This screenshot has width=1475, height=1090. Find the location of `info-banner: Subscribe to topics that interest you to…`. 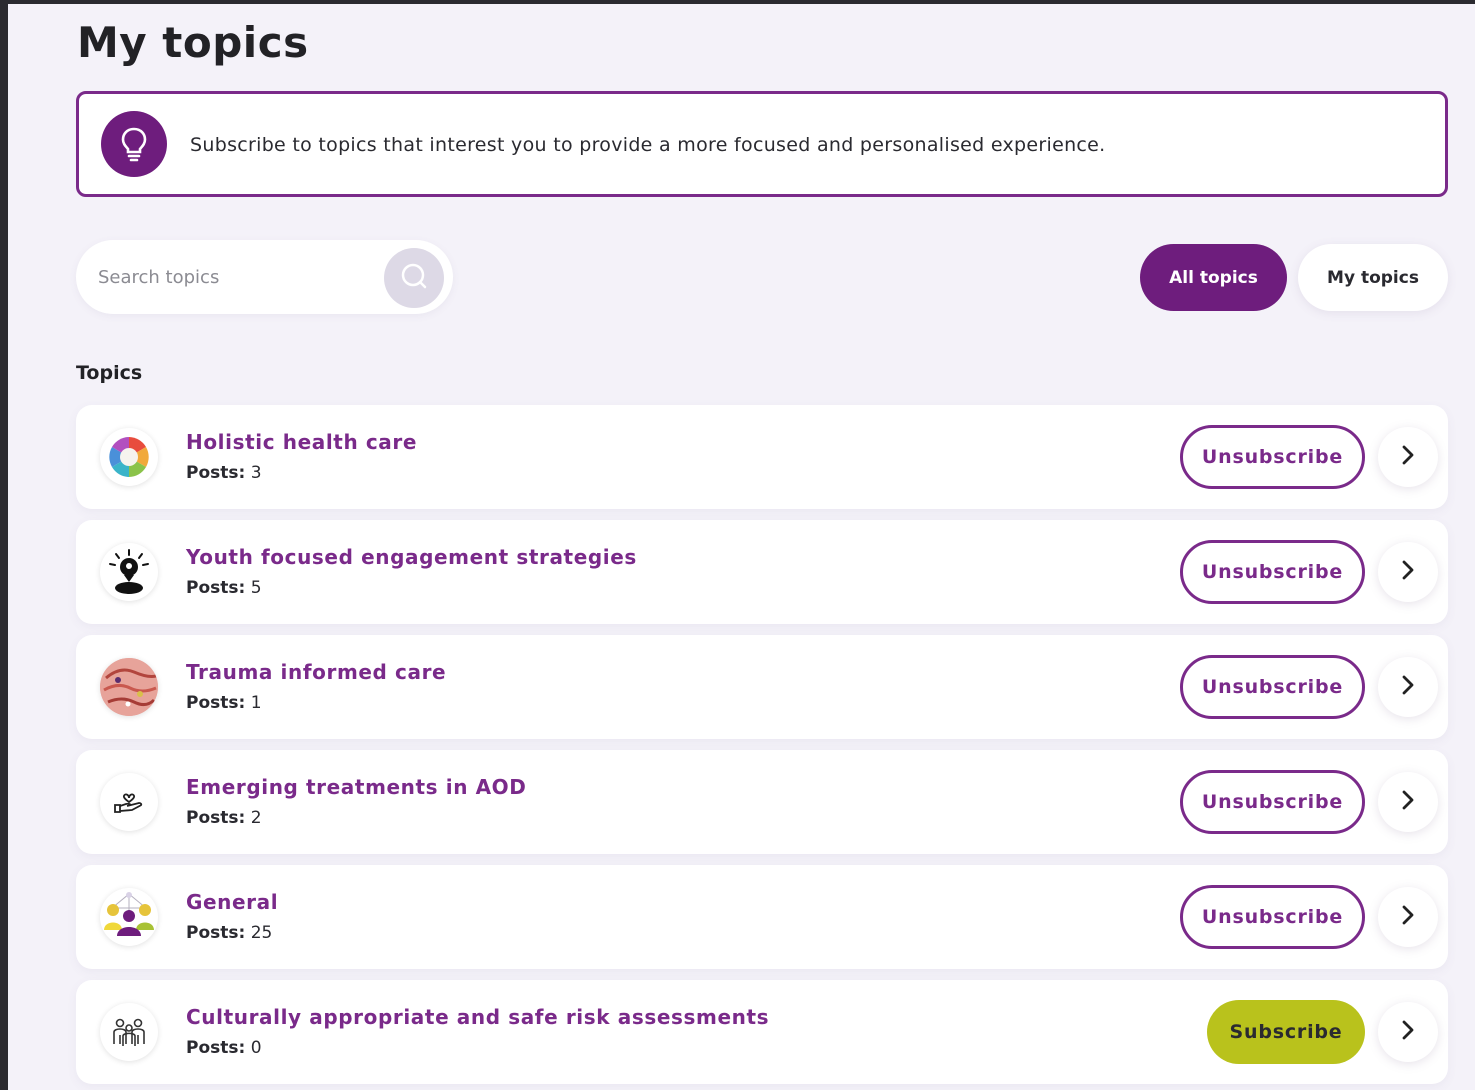

info-banner: Subscribe to topics that interest you to… is located at coordinates (762, 144).